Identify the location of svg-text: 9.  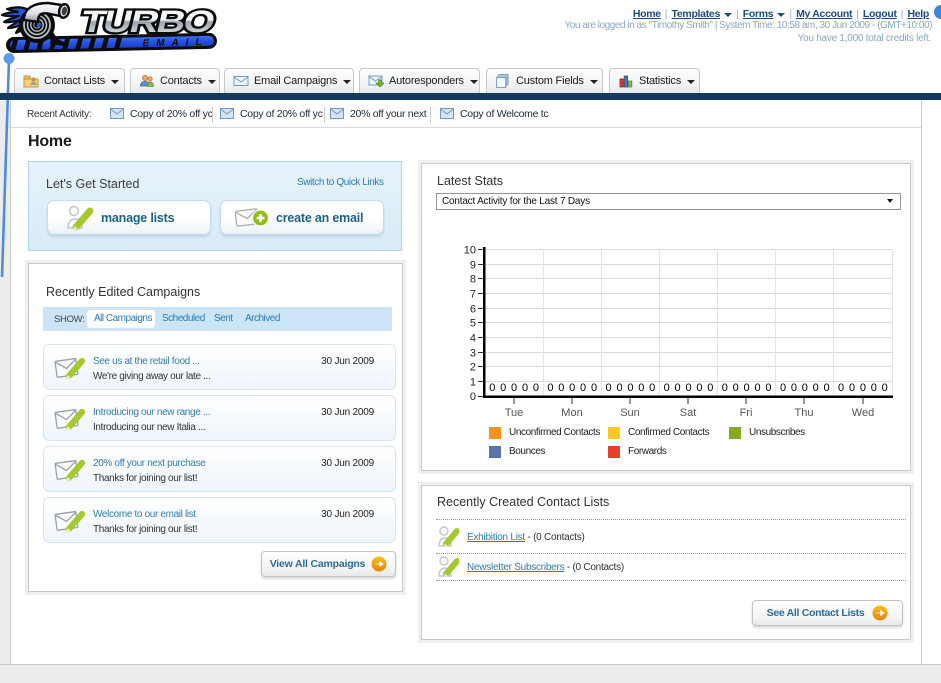
(473, 266).